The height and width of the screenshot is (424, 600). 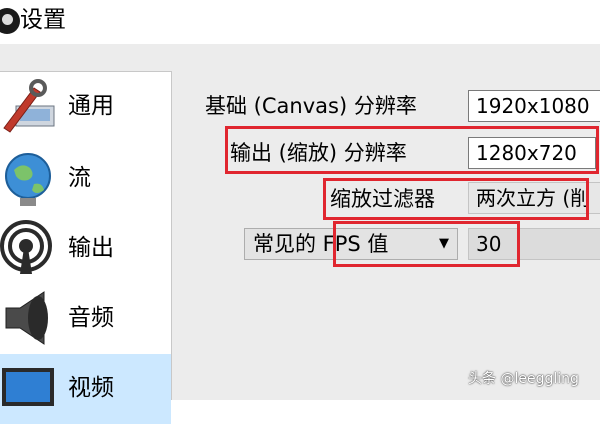 I want to click on sidebar-item-general: 通用, so click(x=85, y=107).